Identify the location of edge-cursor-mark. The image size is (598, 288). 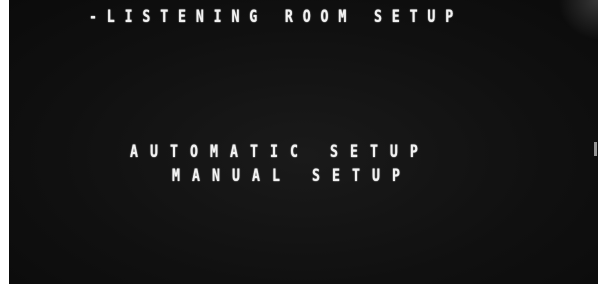
(595, 149).